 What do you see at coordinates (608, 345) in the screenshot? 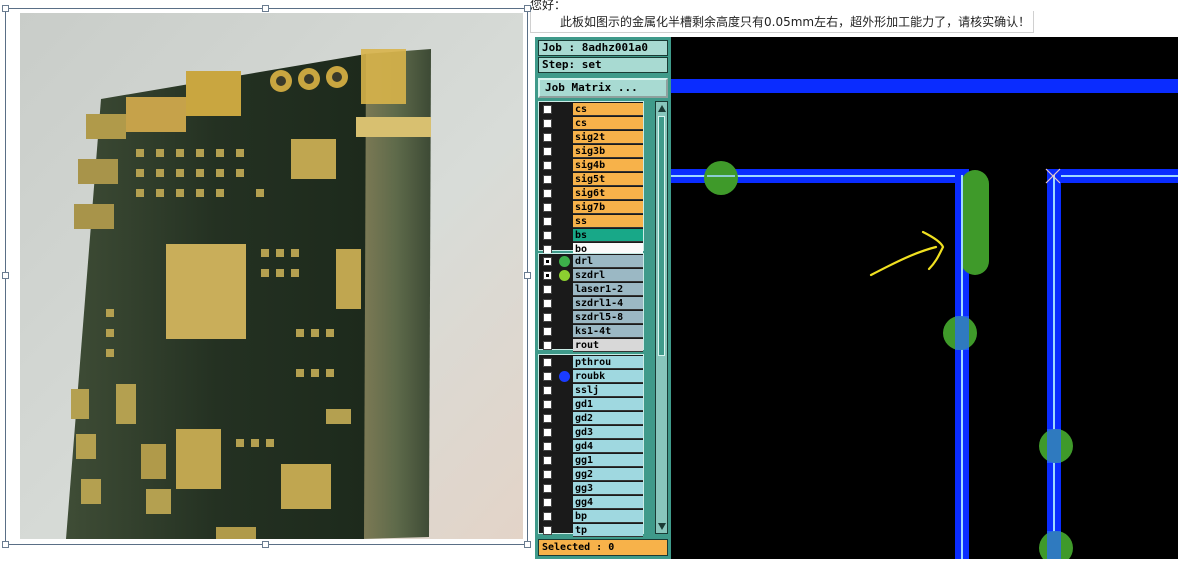
I see `layer-name: rout` at bounding box center [608, 345].